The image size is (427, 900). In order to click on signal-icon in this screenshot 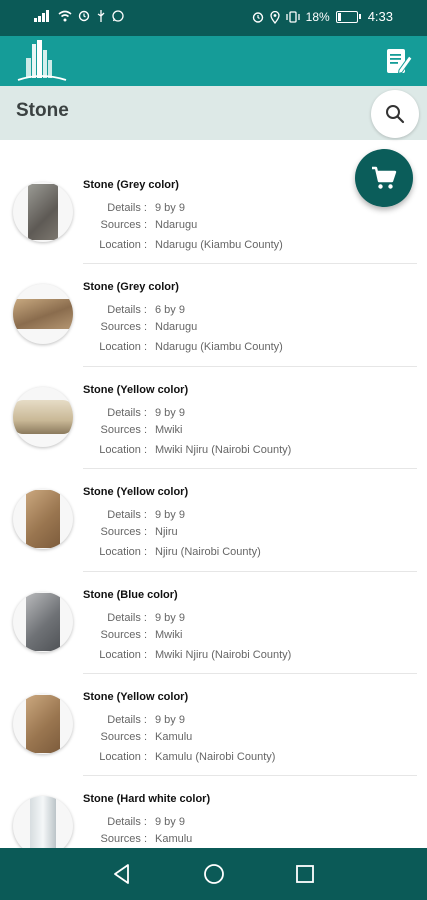, I will do `click(41, 16)`.